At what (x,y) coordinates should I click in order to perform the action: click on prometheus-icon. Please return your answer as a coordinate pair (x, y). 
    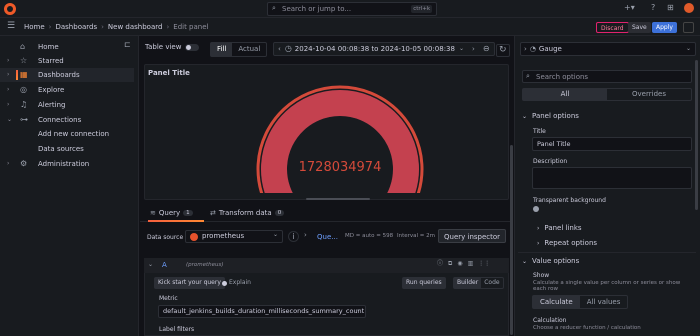
    Looking at the image, I should click on (194, 237).